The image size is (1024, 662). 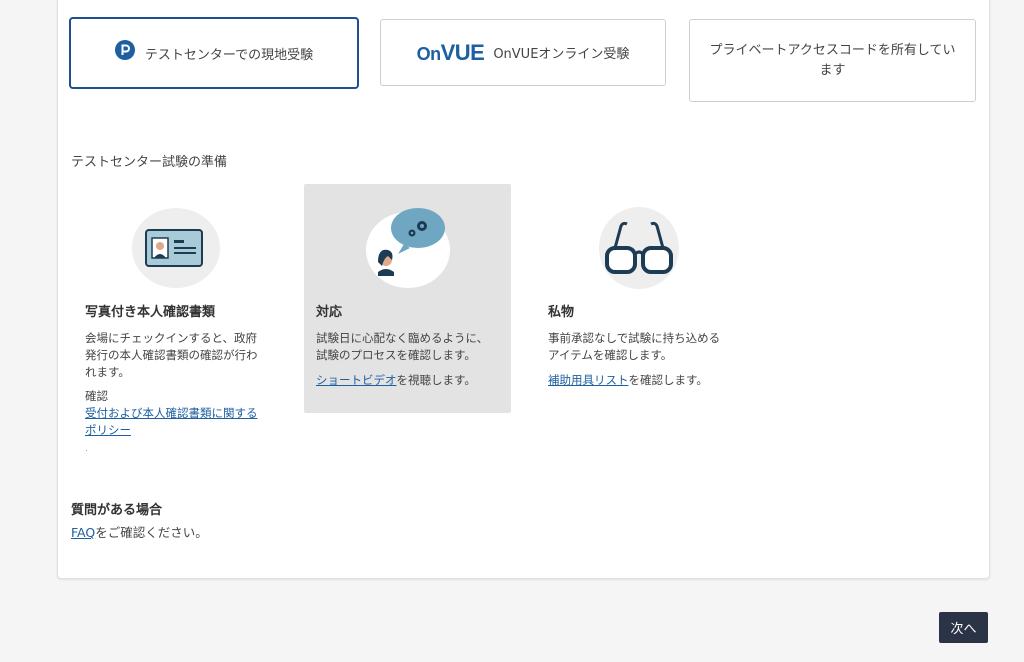 I want to click on prep-item-id-description: 会場にチェックインすると、政府発行の本人確認書類の確認が行われます。, so click(x=171, y=355).